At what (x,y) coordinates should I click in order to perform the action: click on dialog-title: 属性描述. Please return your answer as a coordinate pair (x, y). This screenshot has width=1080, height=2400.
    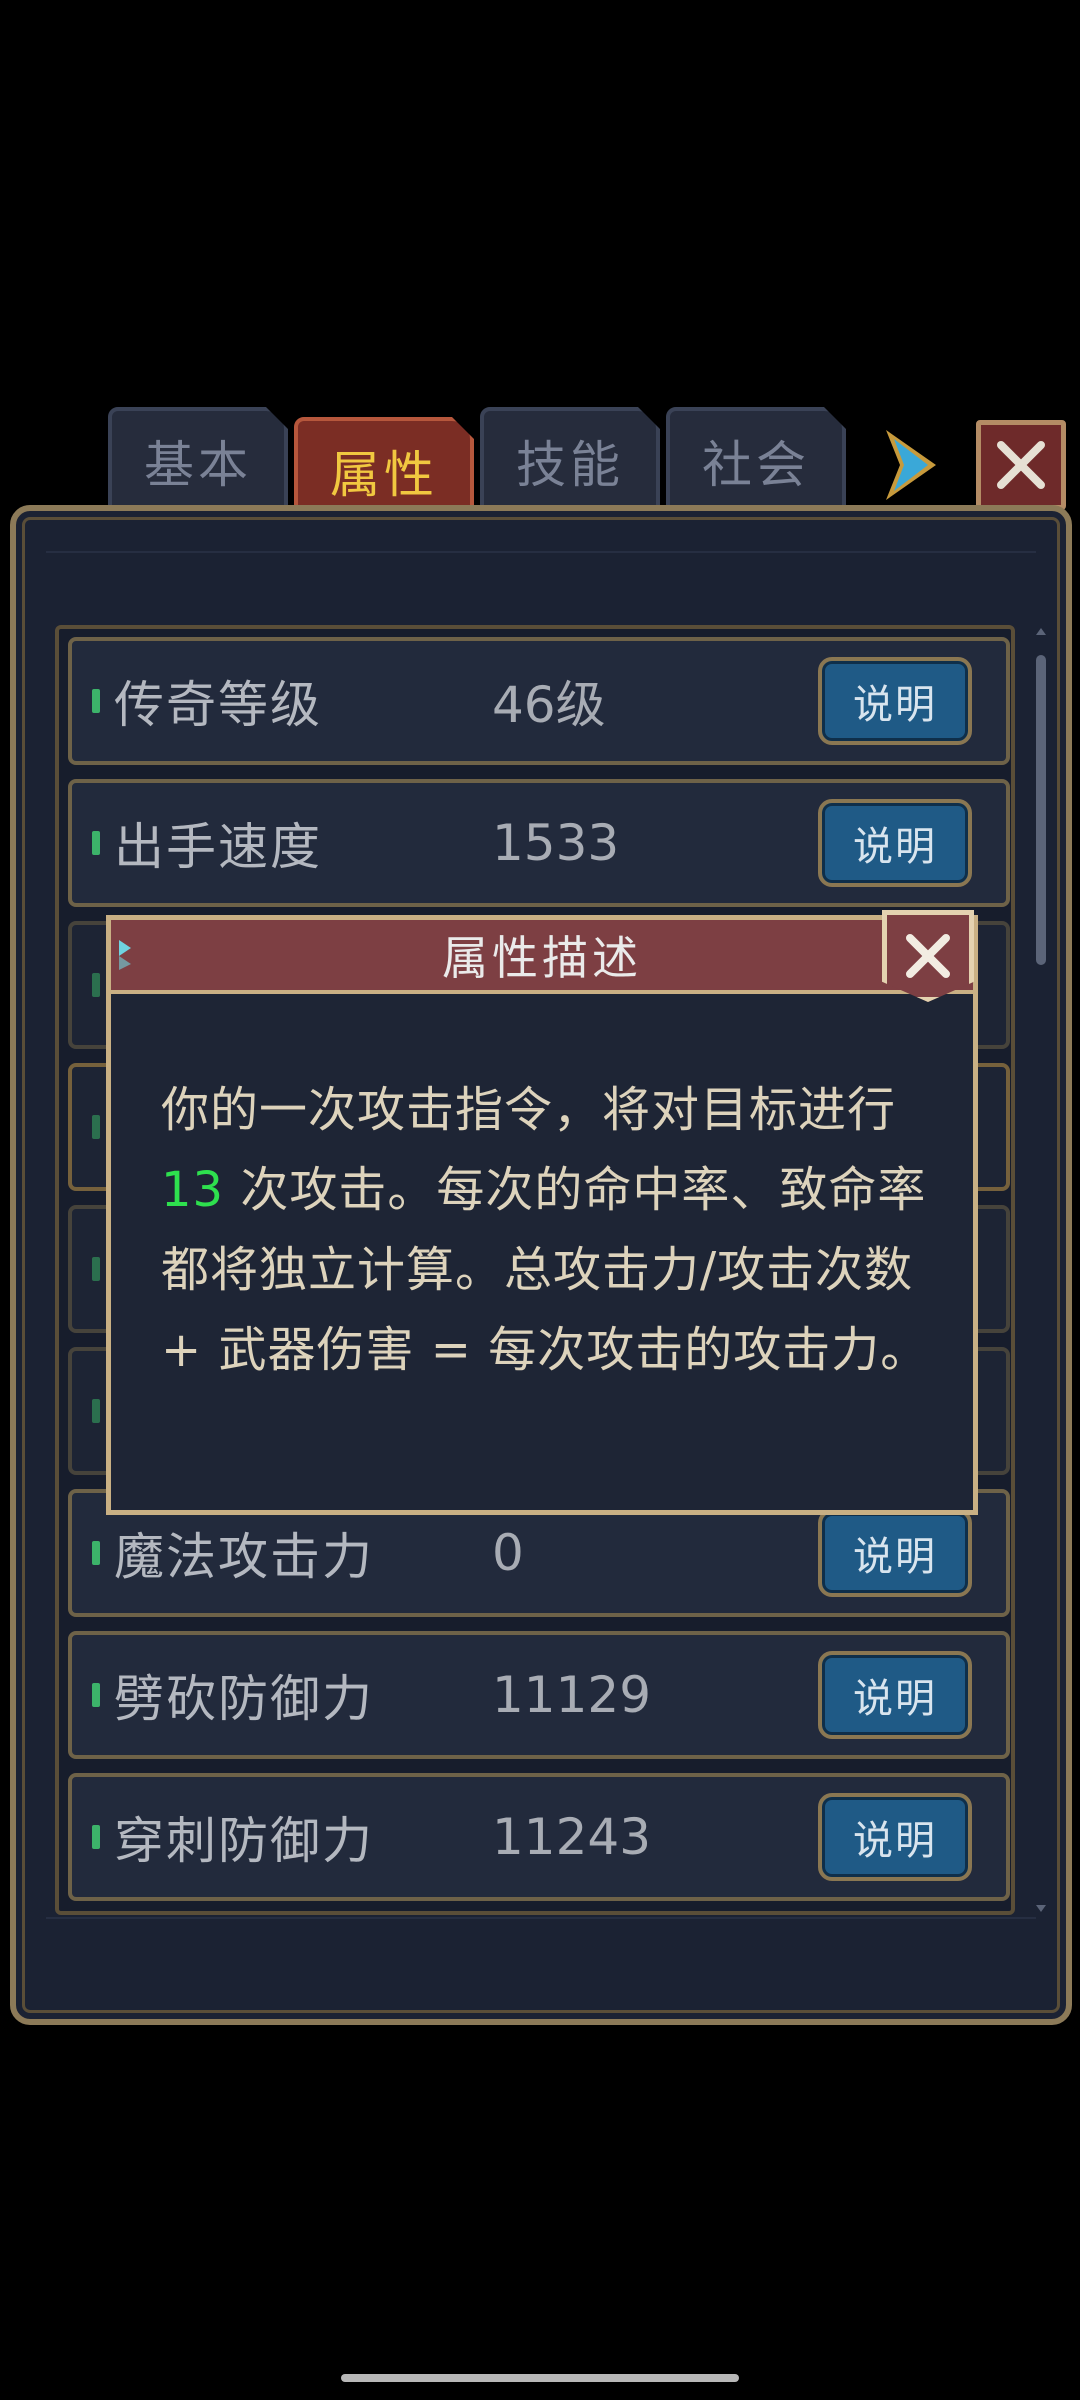
    Looking at the image, I should click on (542, 958).